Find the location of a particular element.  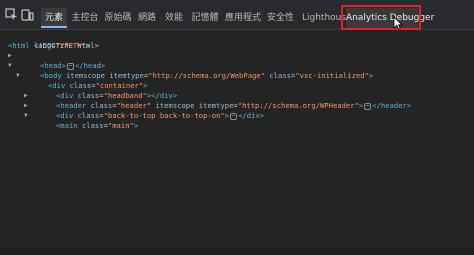

dom-node-container: ▼ <div class="container"> is located at coordinates (237, 80).